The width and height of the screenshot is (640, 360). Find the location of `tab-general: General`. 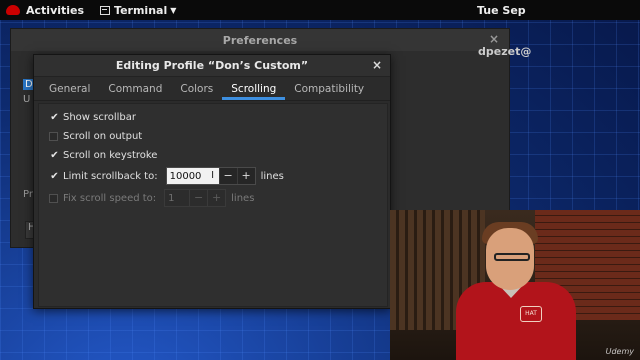

tab-general: General is located at coordinates (69, 91).